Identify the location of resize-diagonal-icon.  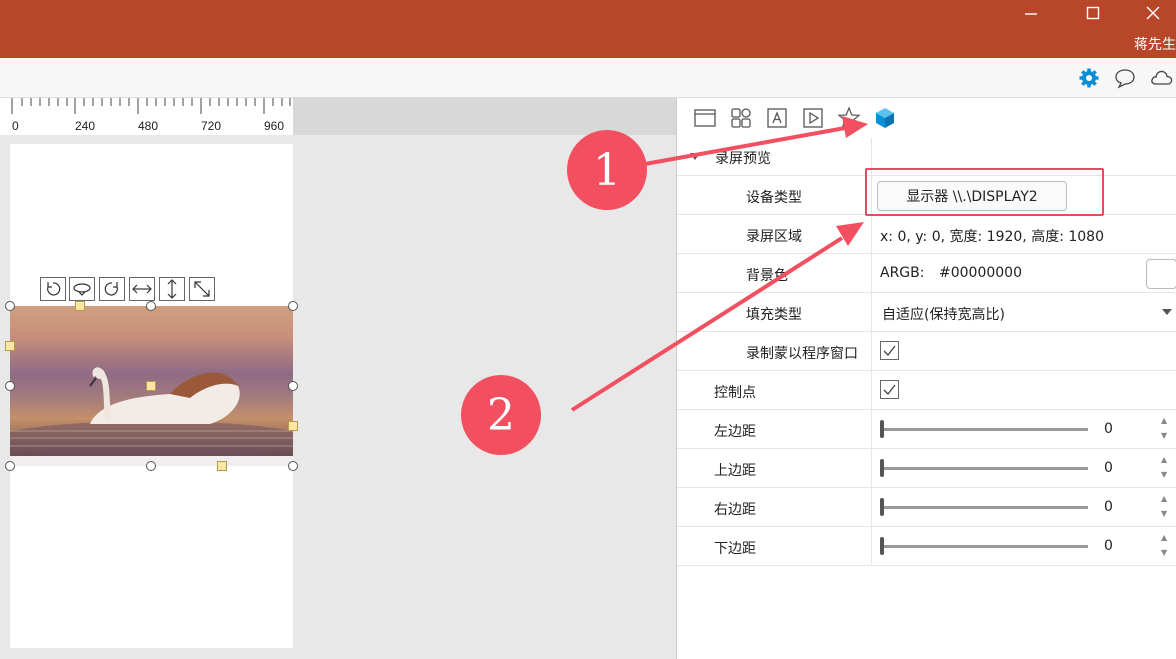
(202, 289).